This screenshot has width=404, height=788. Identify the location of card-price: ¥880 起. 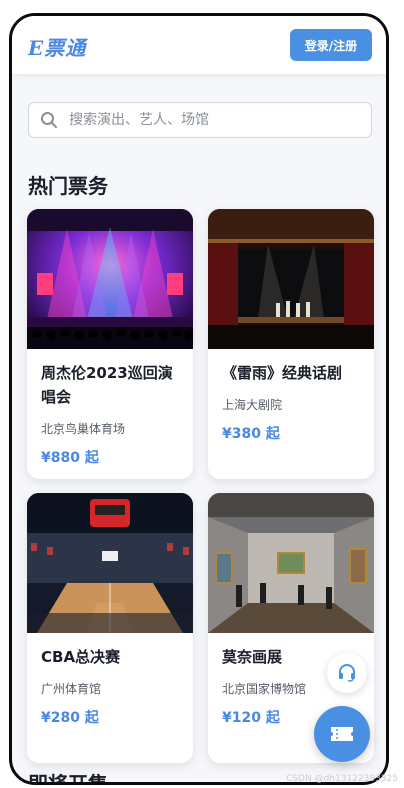
(70, 458).